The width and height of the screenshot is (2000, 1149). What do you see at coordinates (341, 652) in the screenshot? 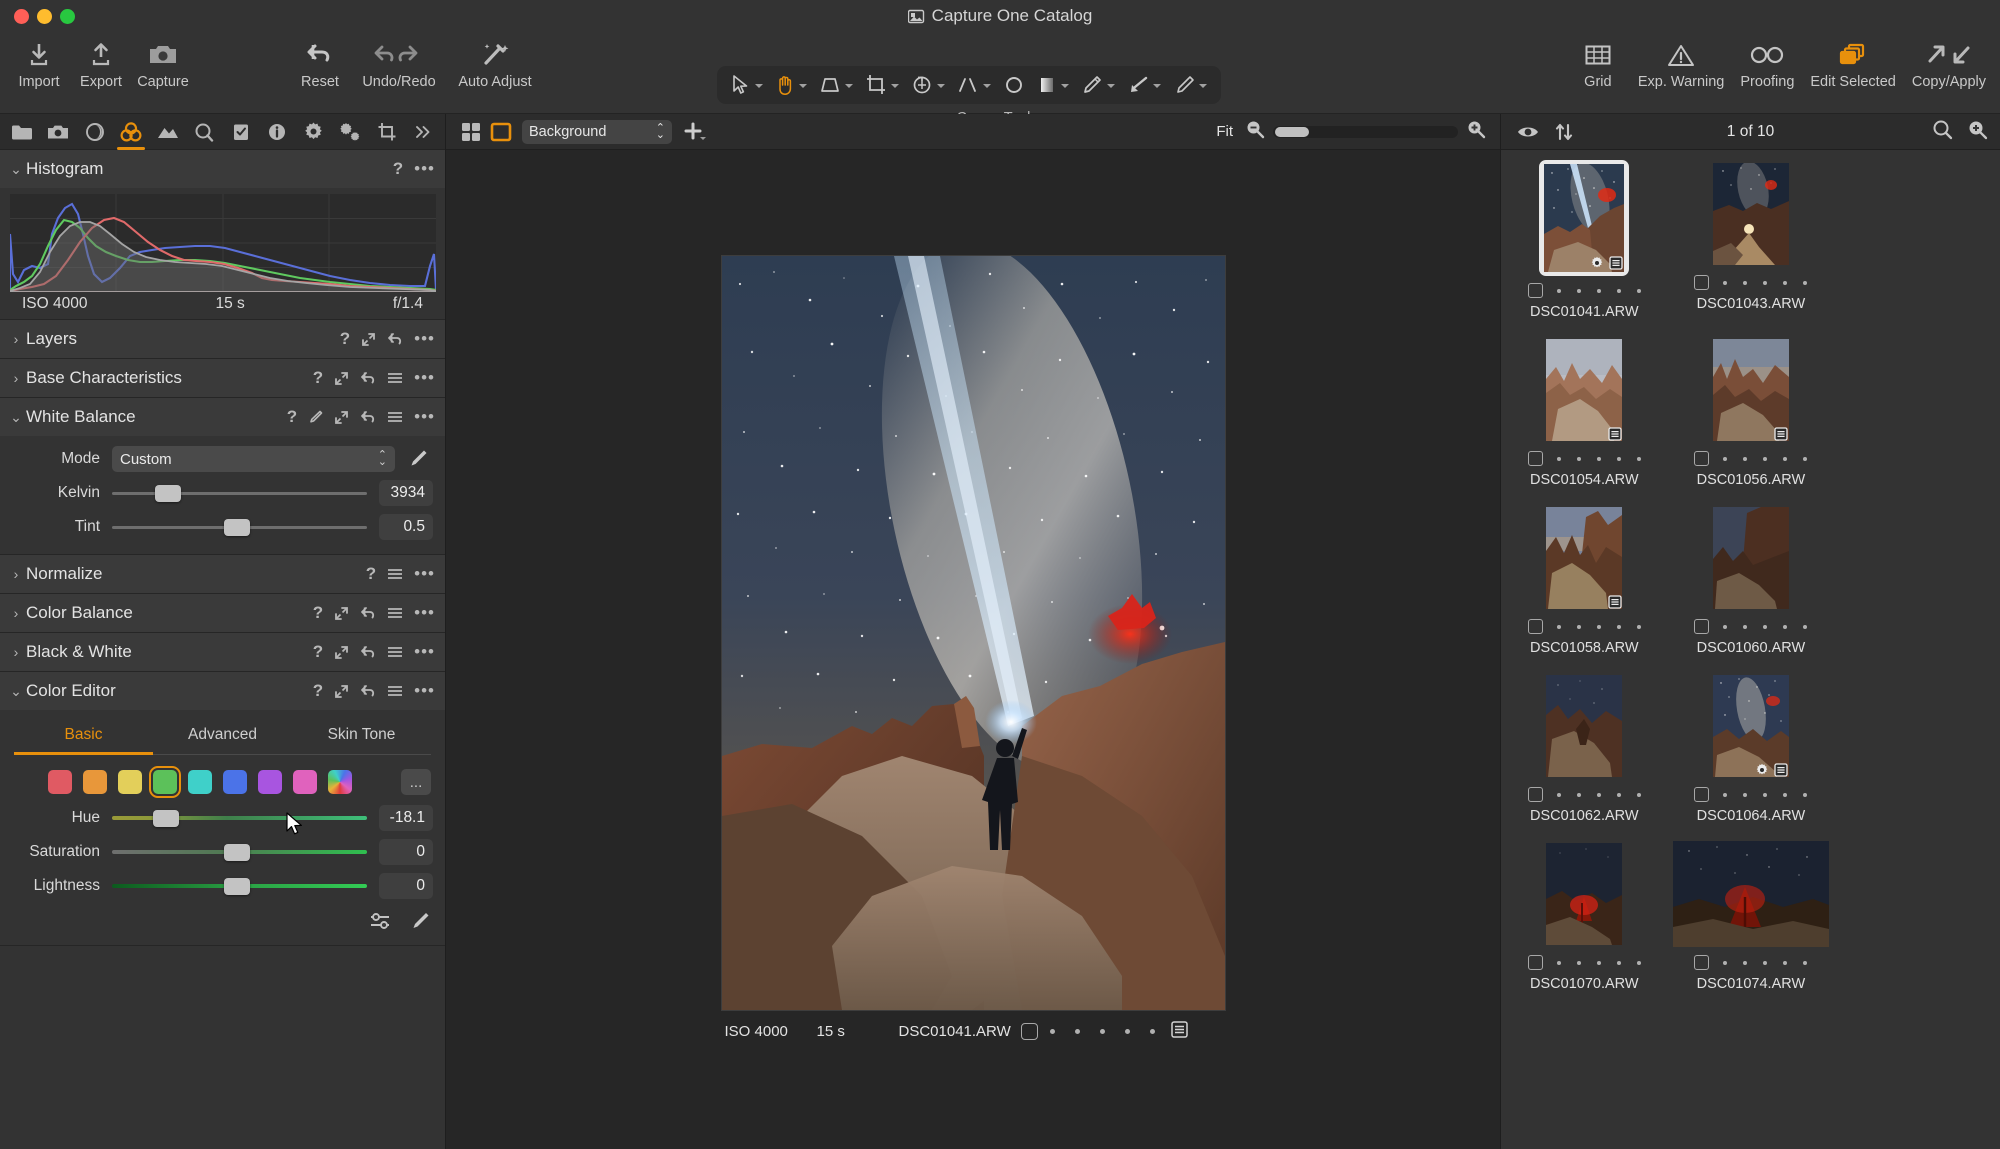
I see `expand-icon` at bounding box center [341, 652].